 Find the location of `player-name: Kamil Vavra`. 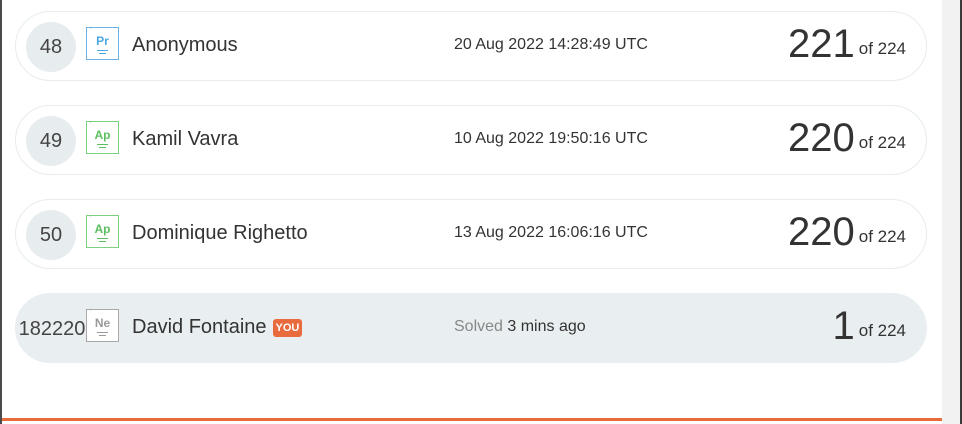

player-name: Kamil Vavra is located at coordinates (185, 139).